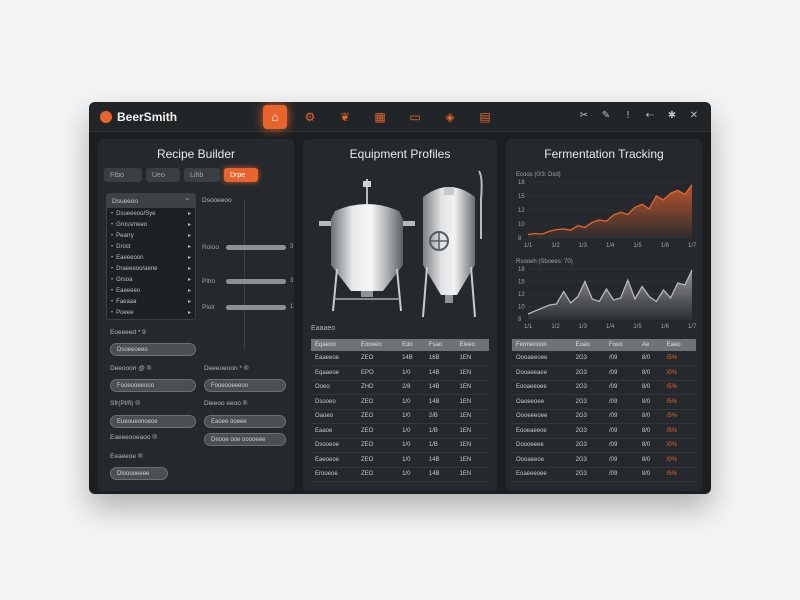 The height and width of the screenshot is (600, 800). What do you see at coordinates (377, 345) in the screenshot?
I see `column-header: Eooeeo` at bounding box center [377, 345].